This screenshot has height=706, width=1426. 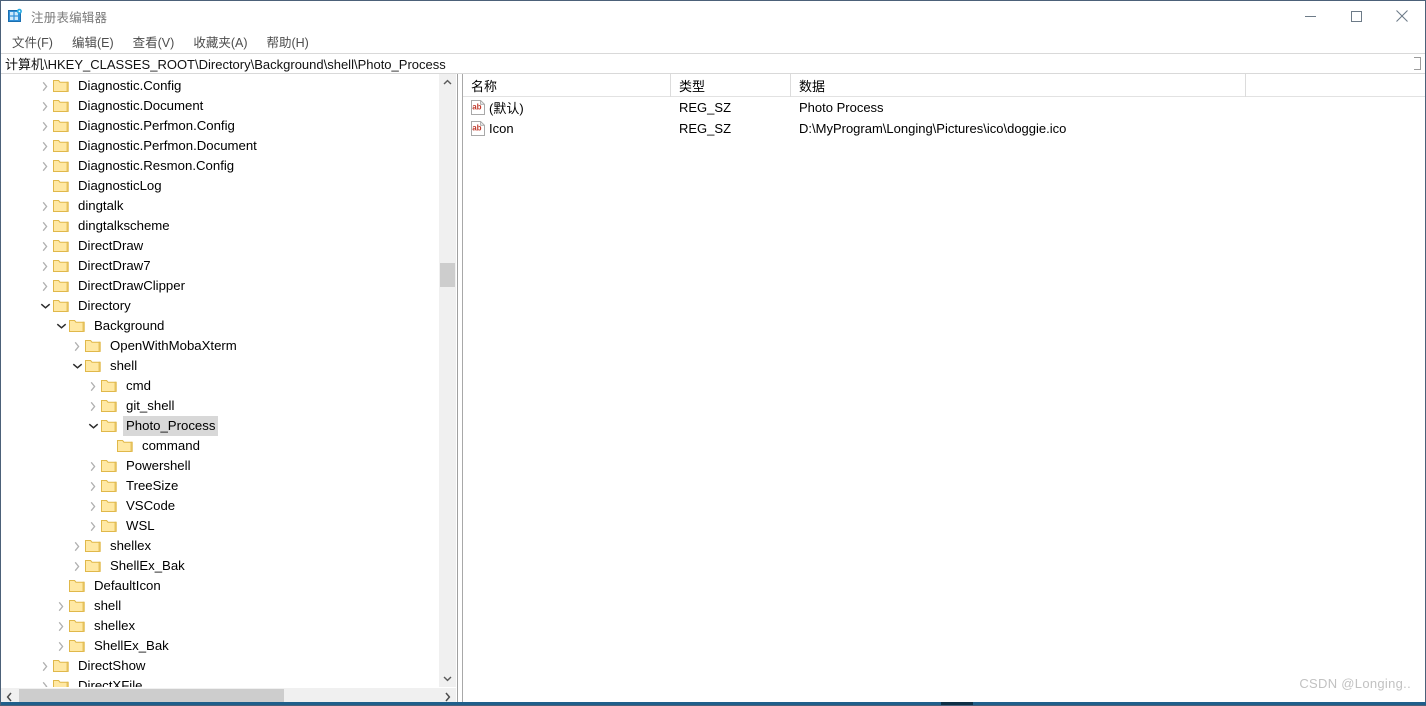 What do you see at coordinates (1402, 16) in the screenshot?
I see `close-icon` at bounding box center [1402, 16].